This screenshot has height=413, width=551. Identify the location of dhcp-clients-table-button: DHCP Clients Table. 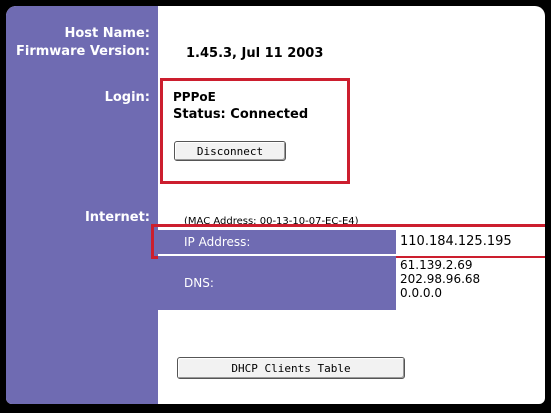
(291, 368).